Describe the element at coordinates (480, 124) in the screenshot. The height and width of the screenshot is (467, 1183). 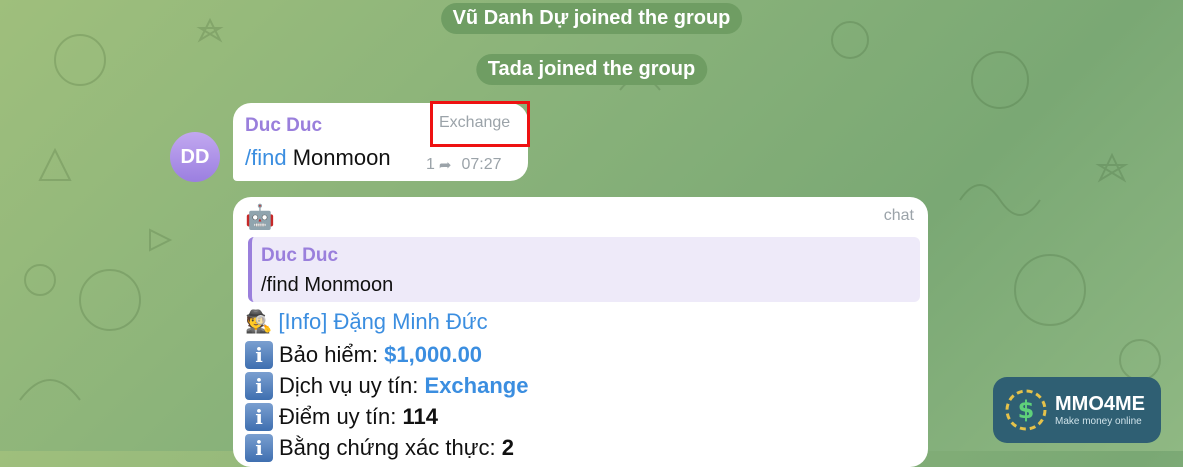
I see `highlight-box` at that location.